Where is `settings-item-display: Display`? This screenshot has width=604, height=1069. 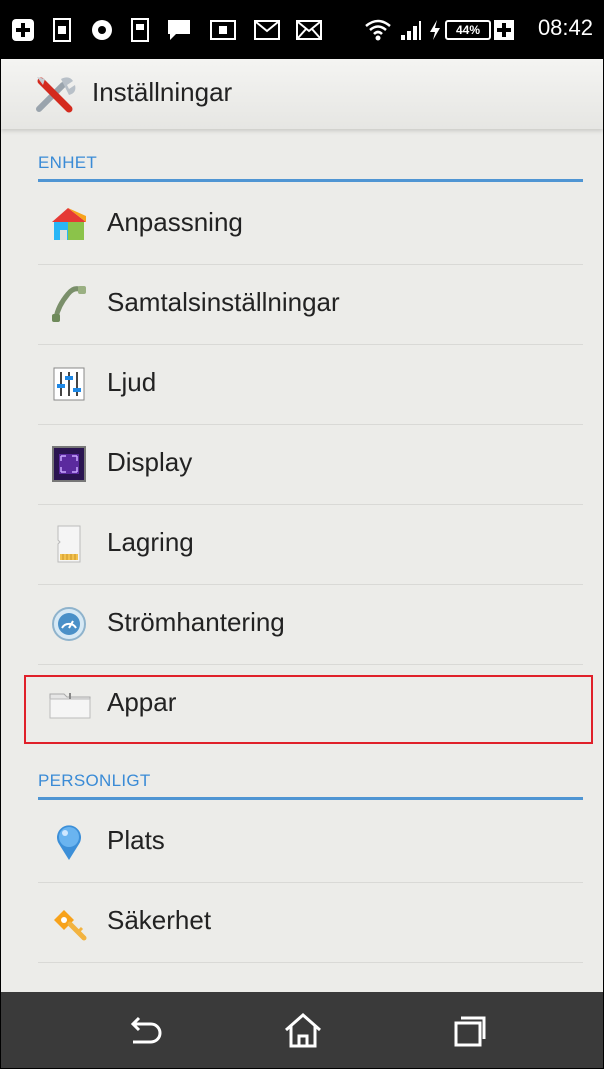 settings-item-display: Display is located at coordinates (310, 464).